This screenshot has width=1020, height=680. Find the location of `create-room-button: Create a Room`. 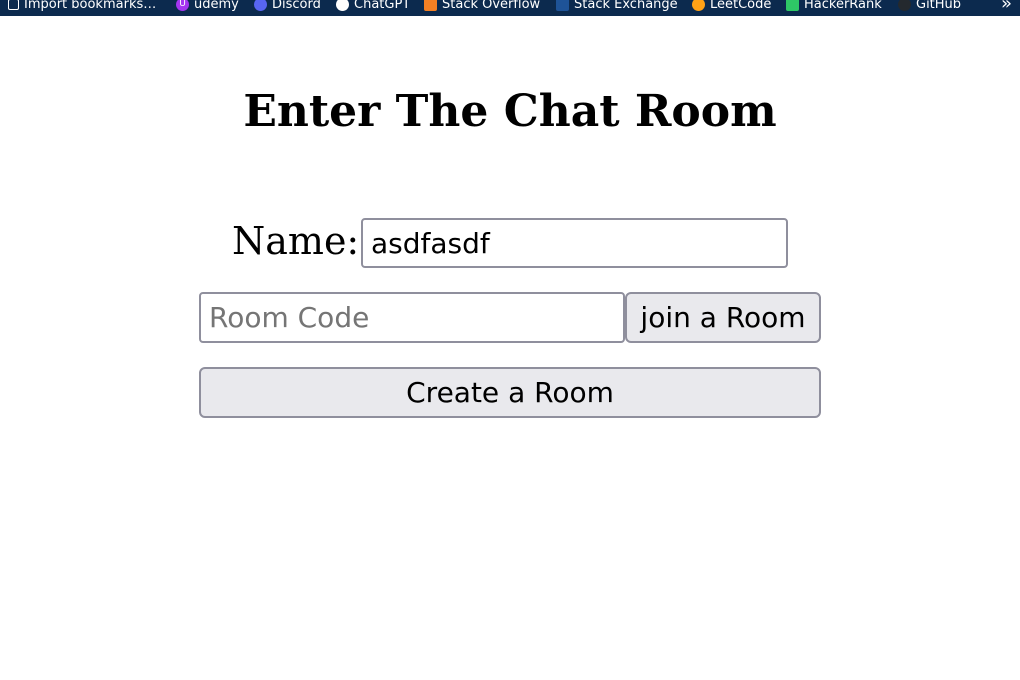

create-room-button: Create a Room is located at coordinates (510, 392).